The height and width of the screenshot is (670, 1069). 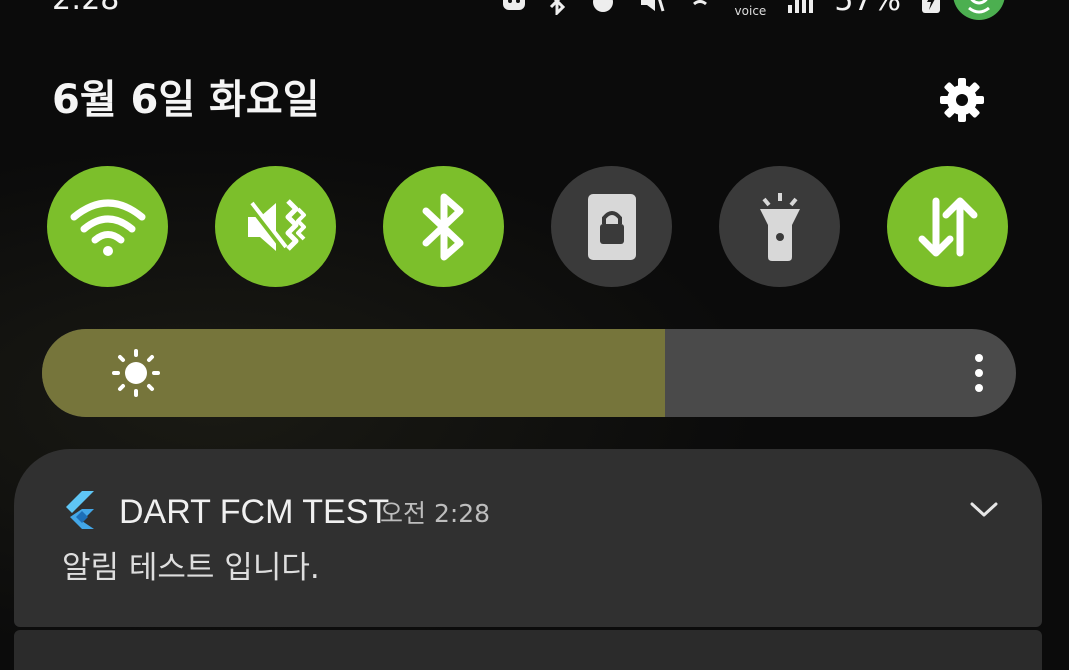 I want to click on rotation-lock-icon, so click(x=611, y=226).